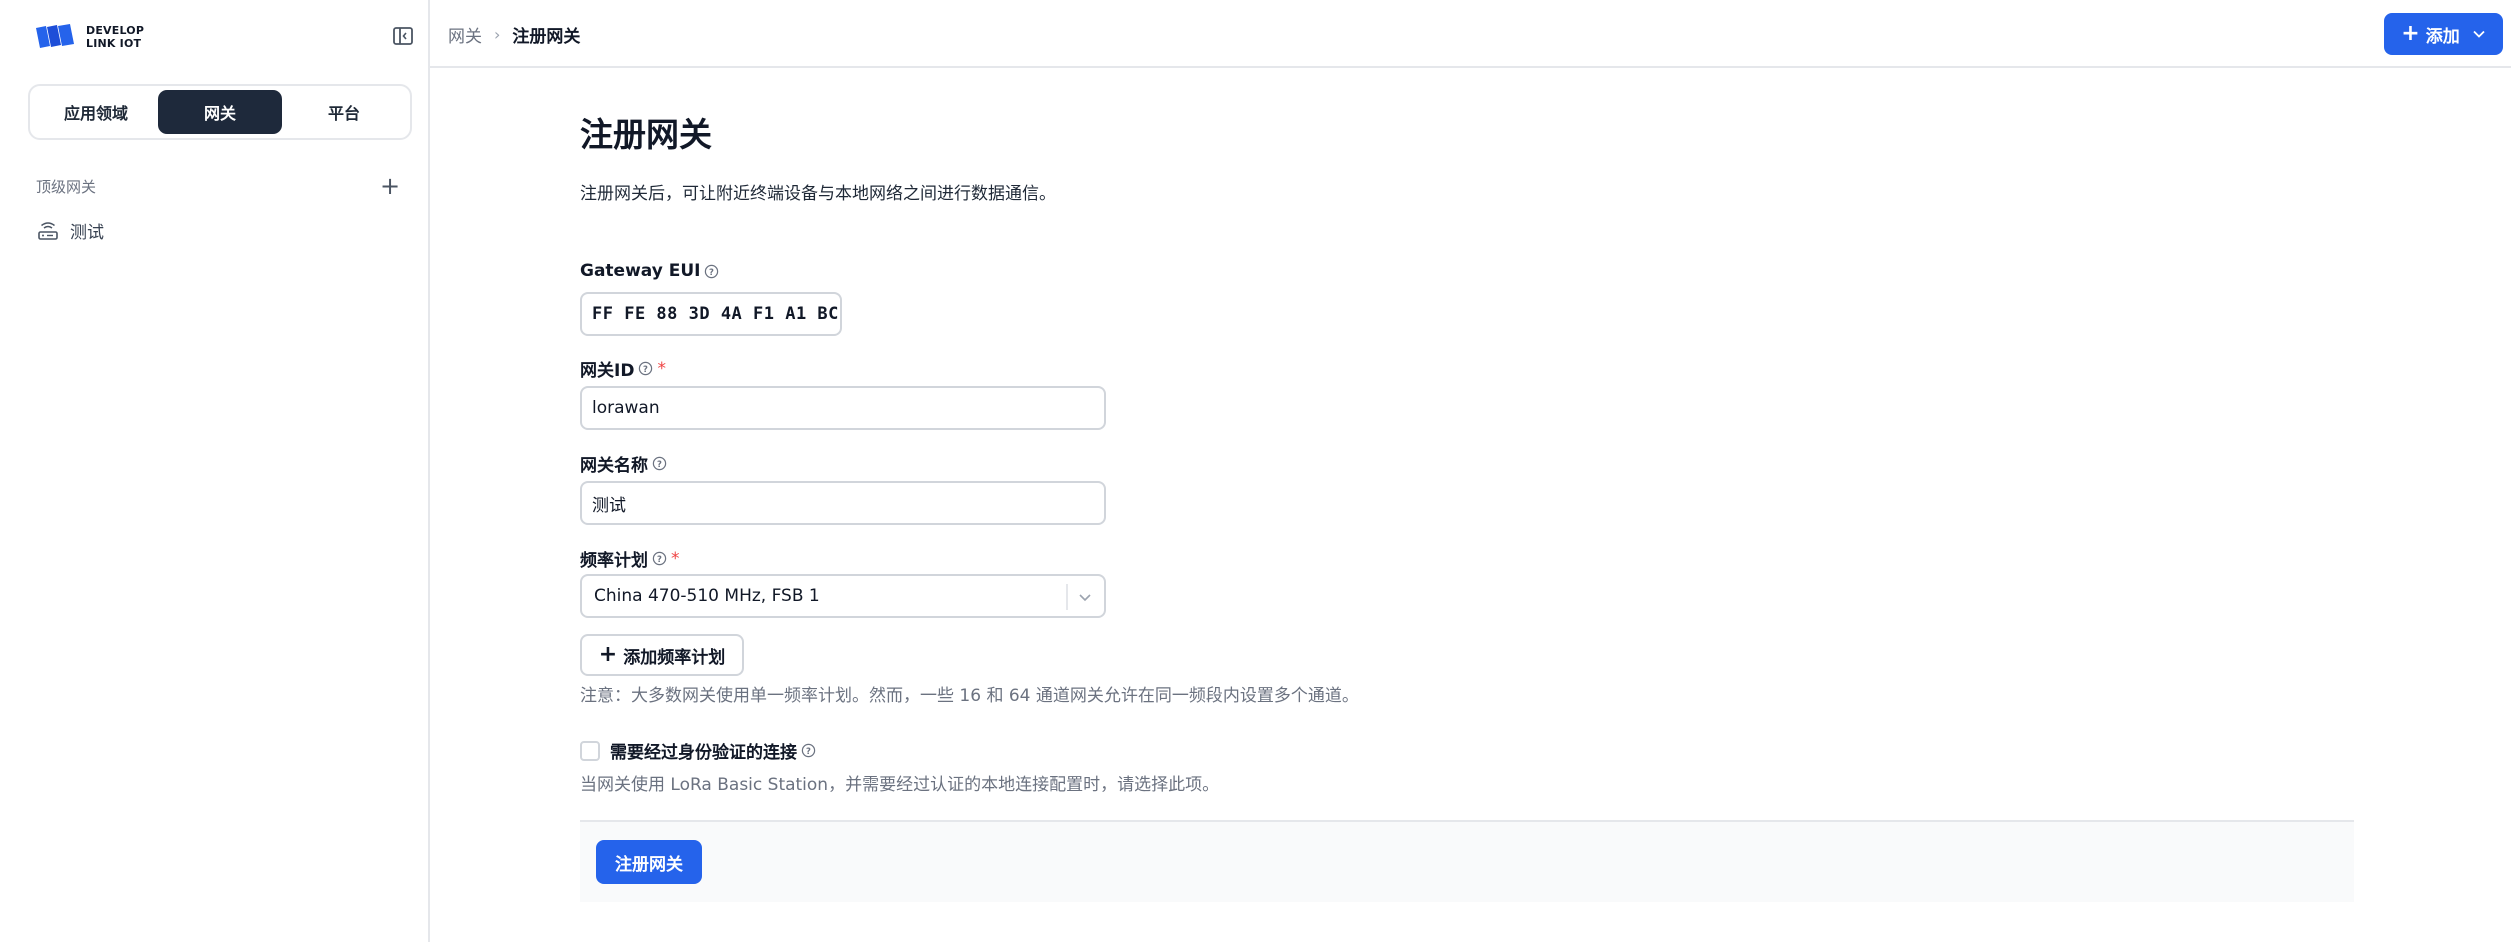 This screenshot has width=2511, height=942. What do you see at coordinates (403, 36) in the screenshot?
I see `sidebar-collapse-icon` at bounding box center [403, 36].